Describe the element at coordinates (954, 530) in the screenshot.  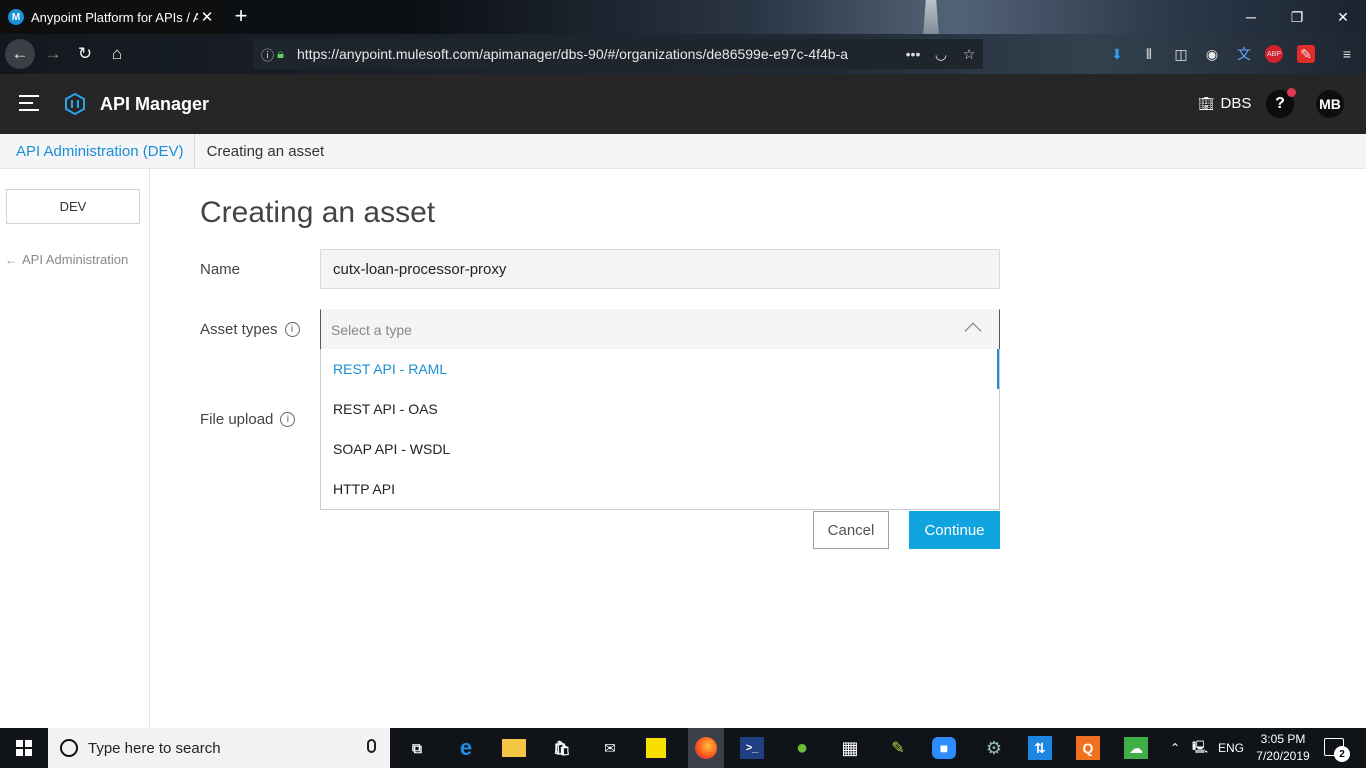
I see `continue-button: Continue` at that location.